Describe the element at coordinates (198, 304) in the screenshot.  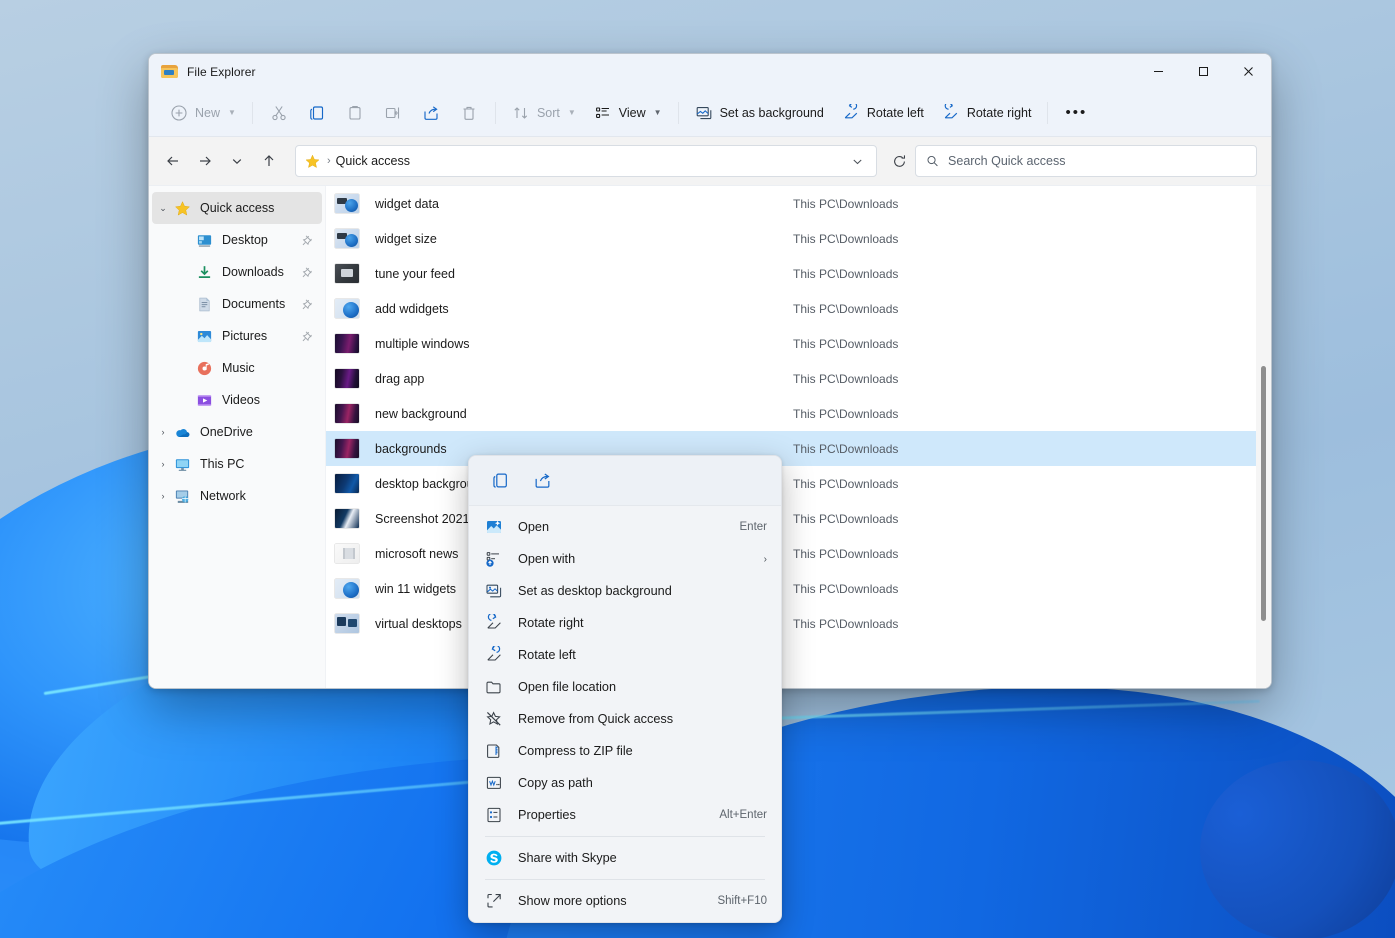
I see `documents-icon` at that location.